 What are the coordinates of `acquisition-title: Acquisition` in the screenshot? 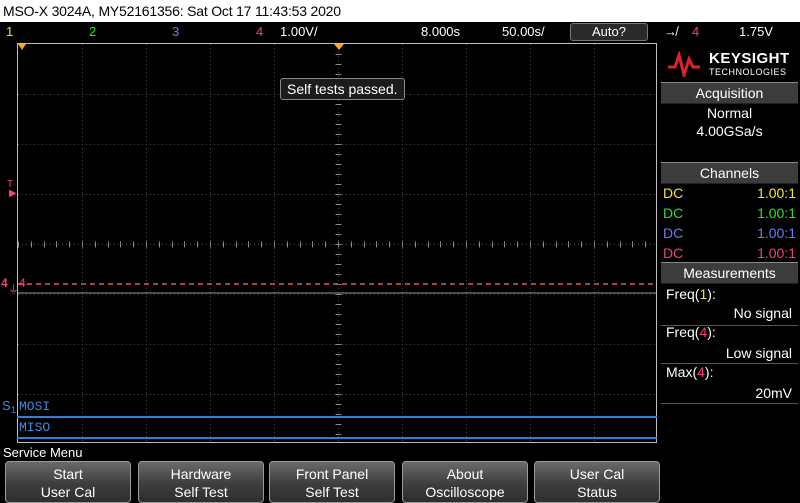 It's located at (729, 93).